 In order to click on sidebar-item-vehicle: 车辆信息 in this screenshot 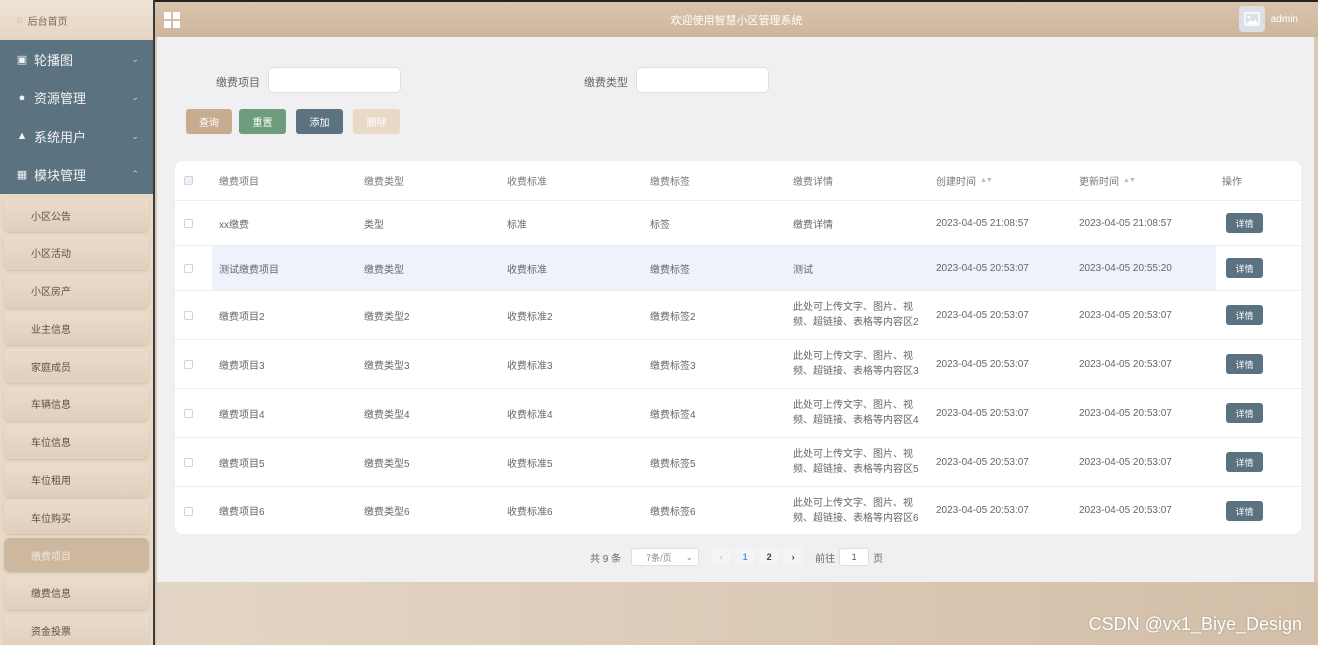, I will do `click(76, 403)`.